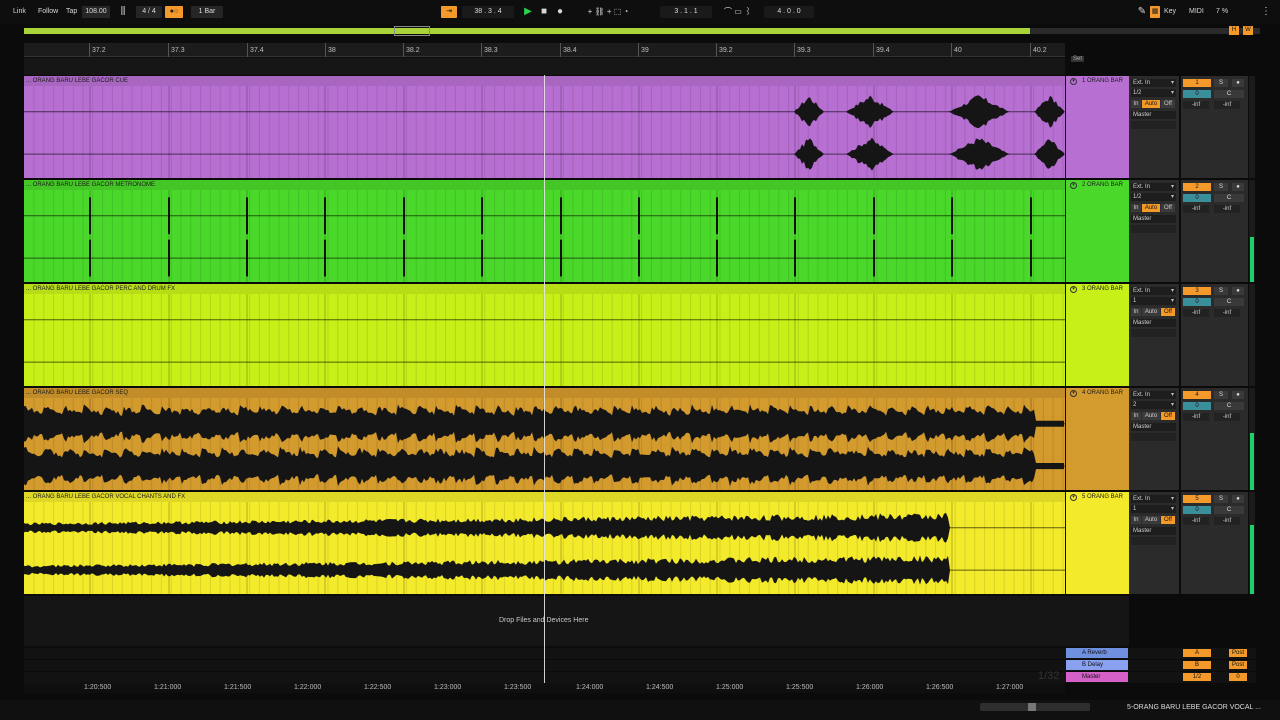 Image resolution: width=1280 pixels, height=720 pixels. Describe the element at coordinates (1197, 187) in the screenshot. I see `track-activator-button: 2` at that location.